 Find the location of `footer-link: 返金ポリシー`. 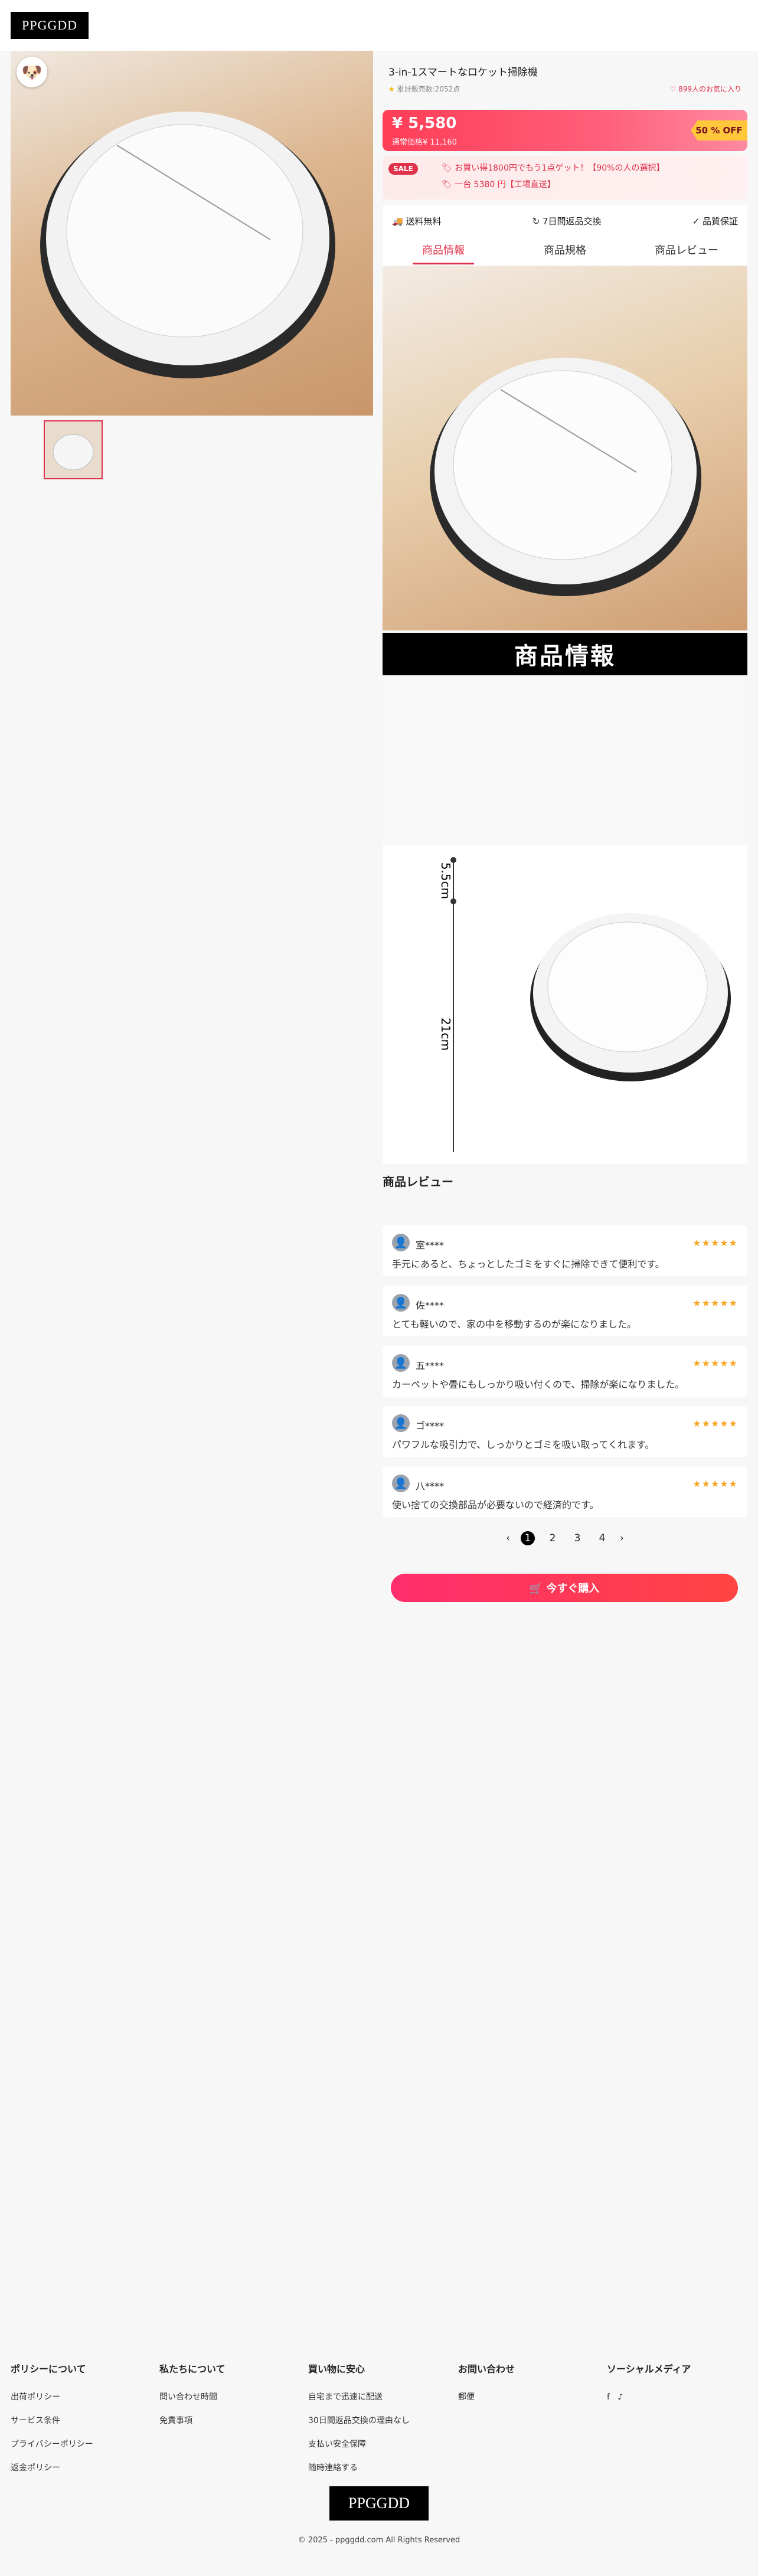

footer-link: 返金ポリシー is located at coordinates (52, 2468).